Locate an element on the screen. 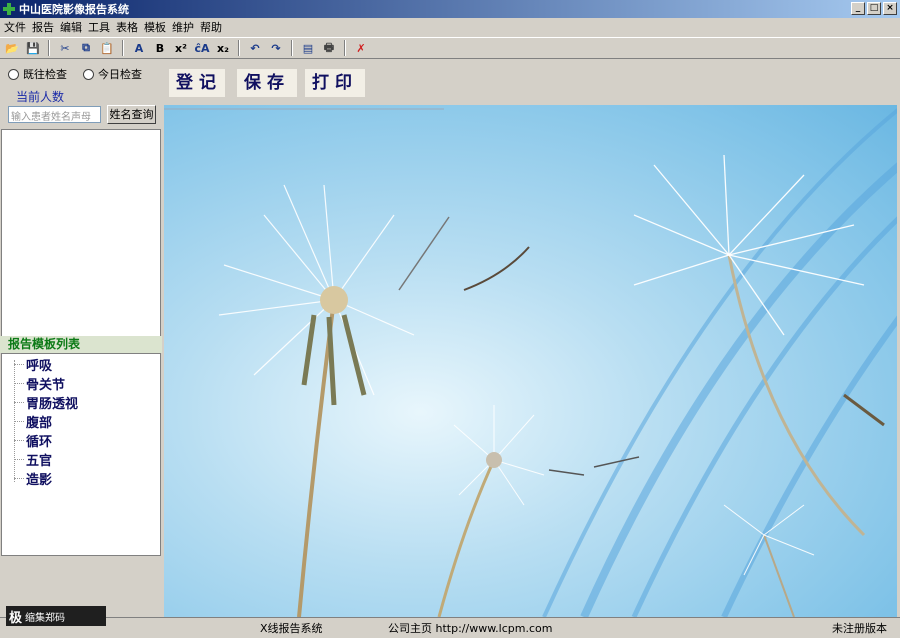  menu-help: 帮助 is located at coordinates (211, 27).